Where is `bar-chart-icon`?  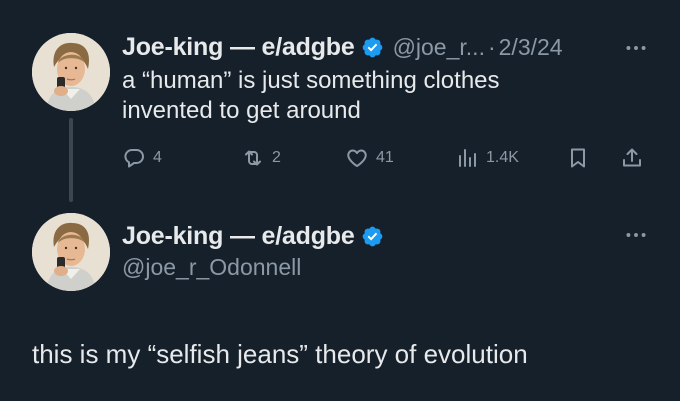
bar-chart-icon is located at coordinates (467, 158).